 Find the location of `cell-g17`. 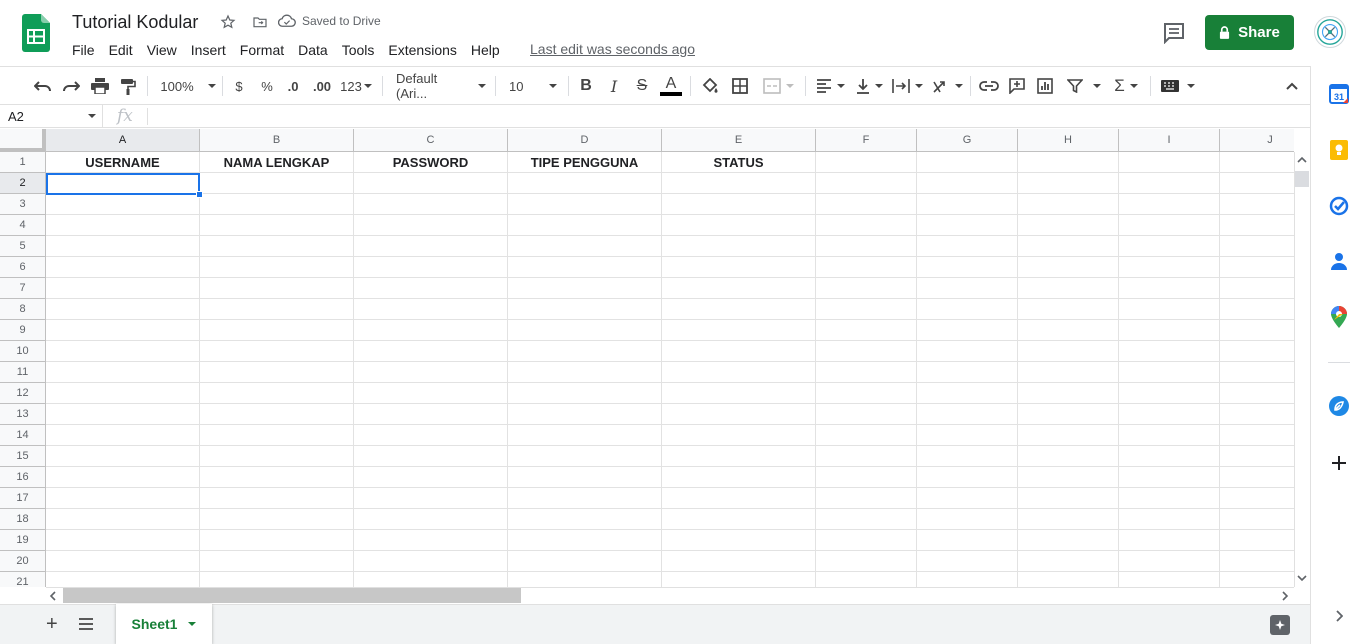

cell-g17 is located at coordinates (967, 498).